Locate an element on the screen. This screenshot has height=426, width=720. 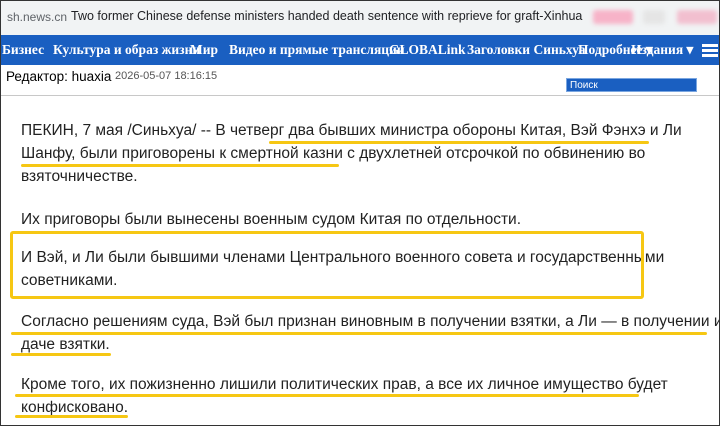
text-line: взяточничестве. is located at coordinates (79, 176).